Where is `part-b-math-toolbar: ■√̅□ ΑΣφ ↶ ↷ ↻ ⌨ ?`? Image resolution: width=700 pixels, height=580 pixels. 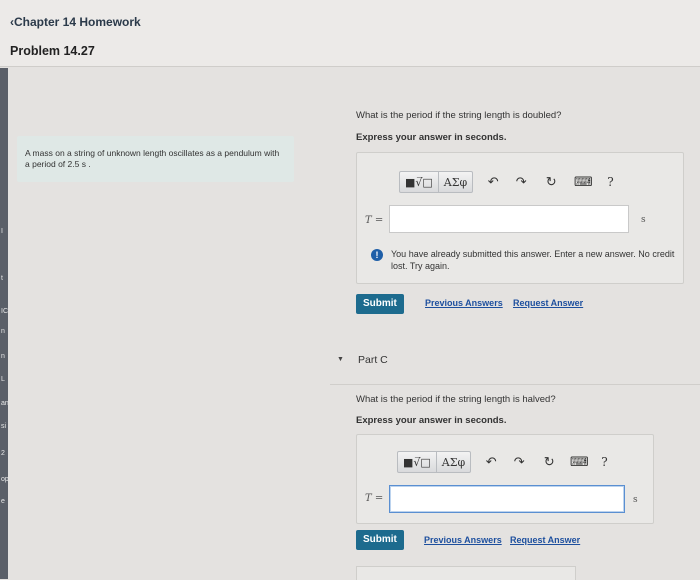 part-b-math-toolbar: ■√̅□ ΑΣφ ↶ ↷ ↻ ⌨ ? is located at coordinates (519, 182).